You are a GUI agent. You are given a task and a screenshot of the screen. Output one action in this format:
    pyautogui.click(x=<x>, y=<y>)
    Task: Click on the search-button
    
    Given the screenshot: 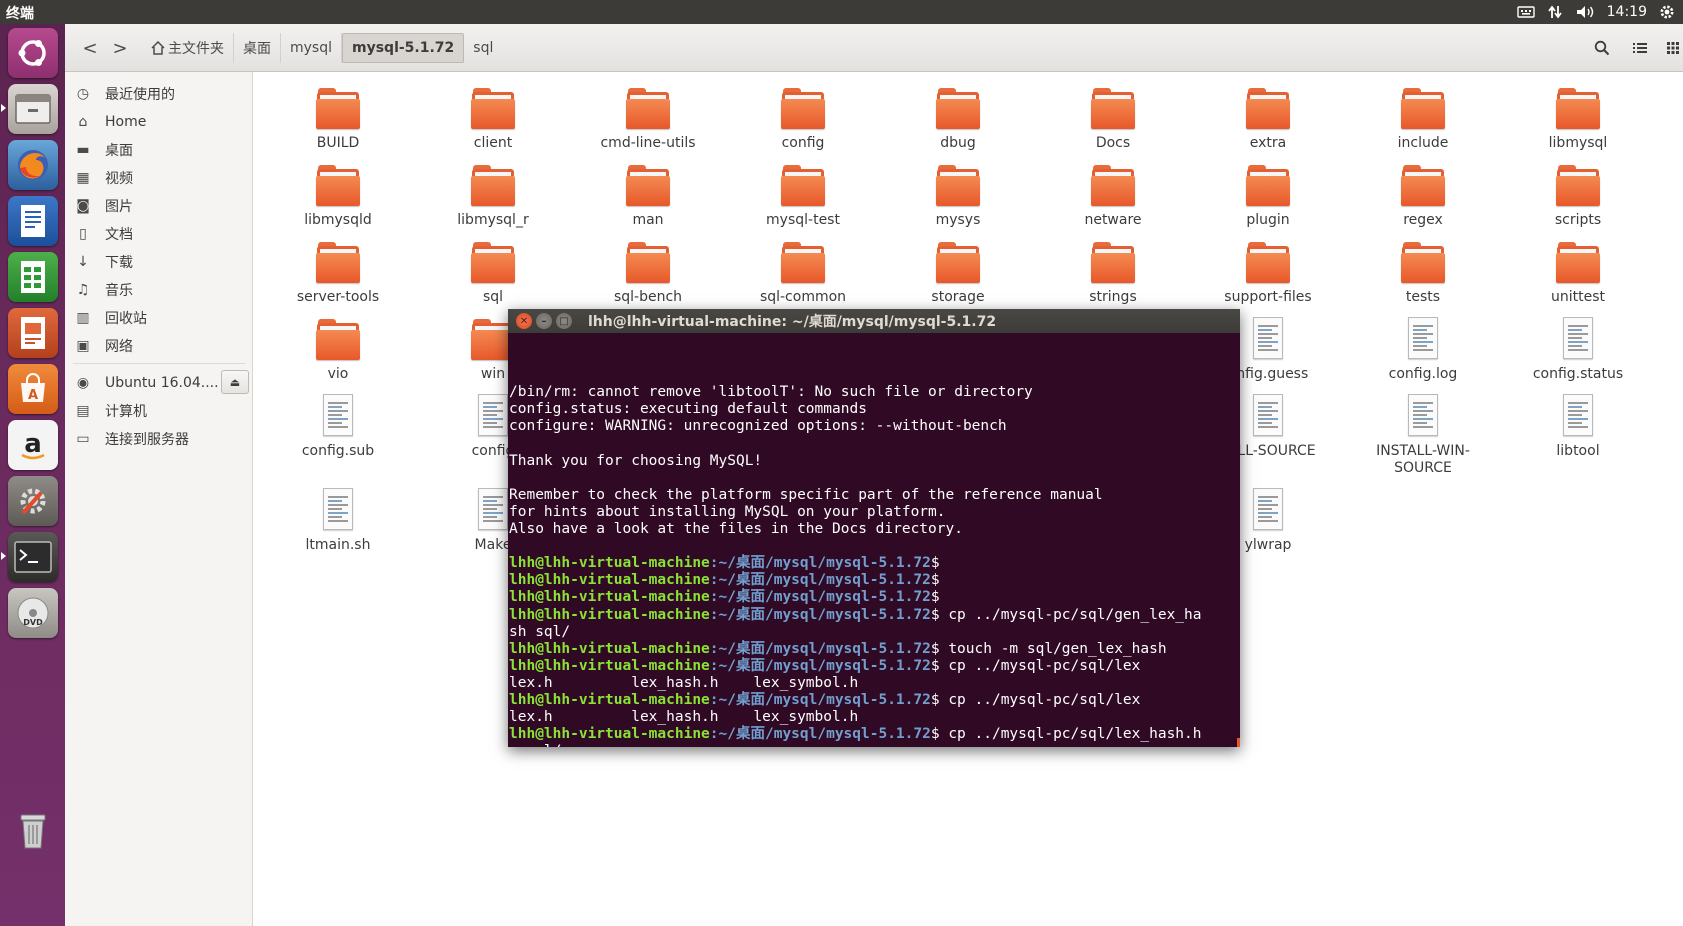 What is the action you would take?
    pyautogui.click(x=1602, y=48)
    